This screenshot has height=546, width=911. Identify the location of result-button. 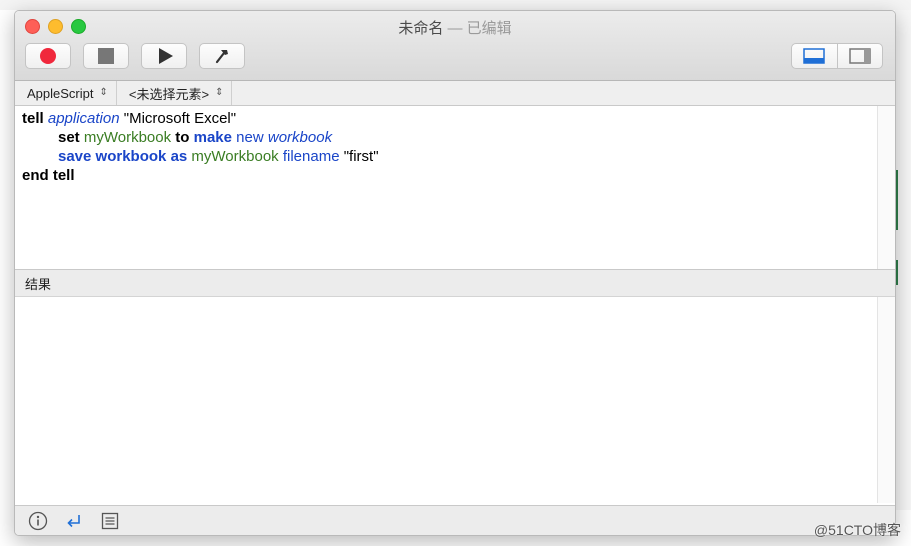
(74, 521).